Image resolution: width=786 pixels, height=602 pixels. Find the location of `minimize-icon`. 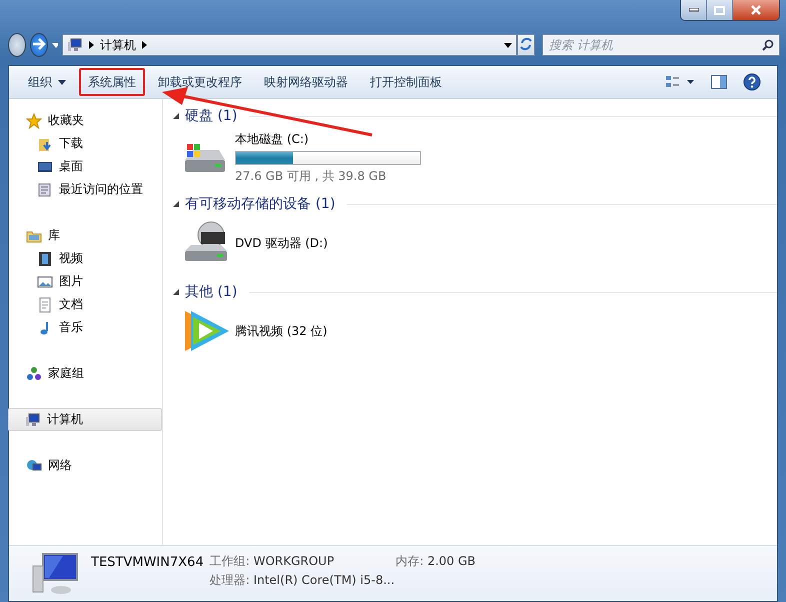

minimize-icon is located at coordinates (693, 10).